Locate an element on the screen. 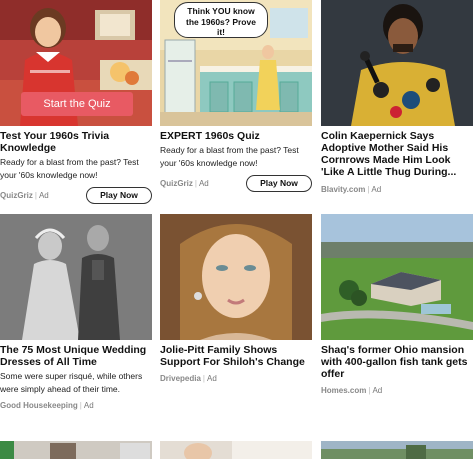 Image resolution: width=473 pixels, height=459 pixels. ad-thumbnail: Think YOU know the 1960s? Prove it! is located at coordinates (236, 63).